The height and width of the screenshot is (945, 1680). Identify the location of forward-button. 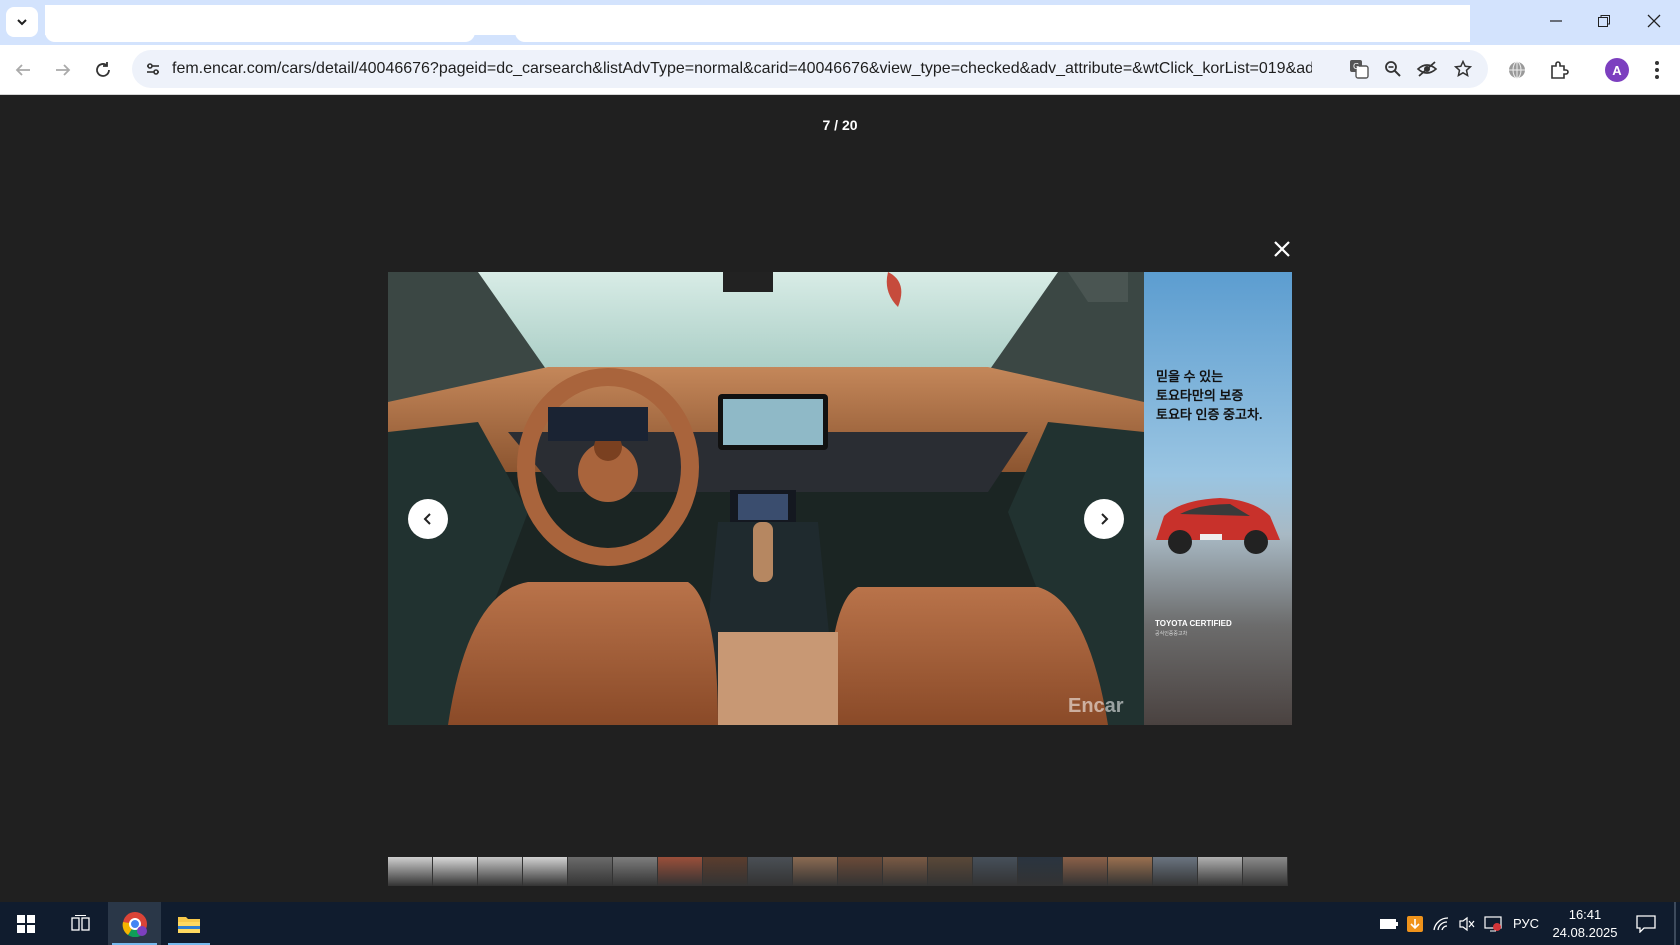
(63, 70).